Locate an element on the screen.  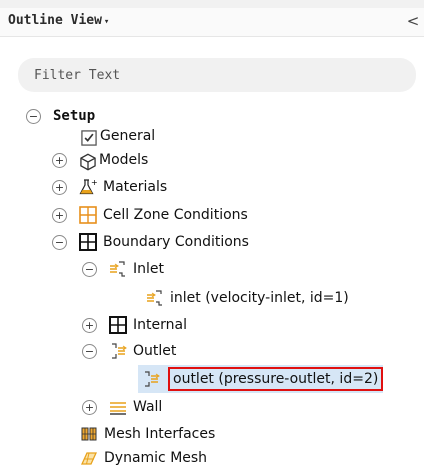
tree-item-label: outlet (pressure-outlet, id=2) is located at coordinates (276, 379).